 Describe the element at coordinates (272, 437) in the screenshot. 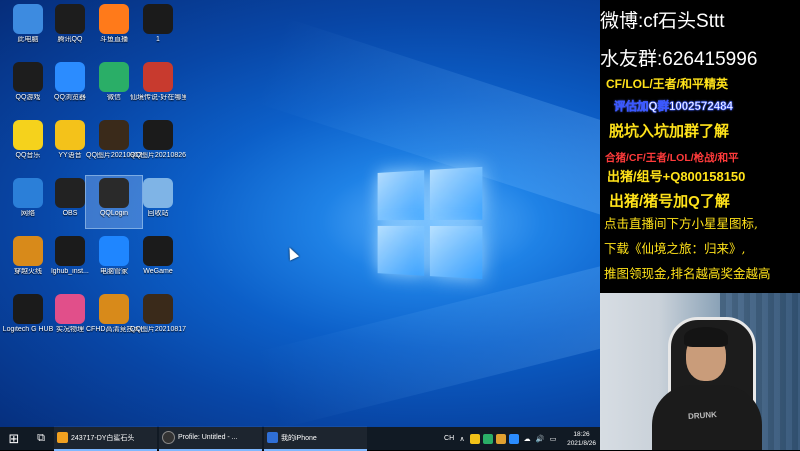

I see `phone-app-icon` at that location.